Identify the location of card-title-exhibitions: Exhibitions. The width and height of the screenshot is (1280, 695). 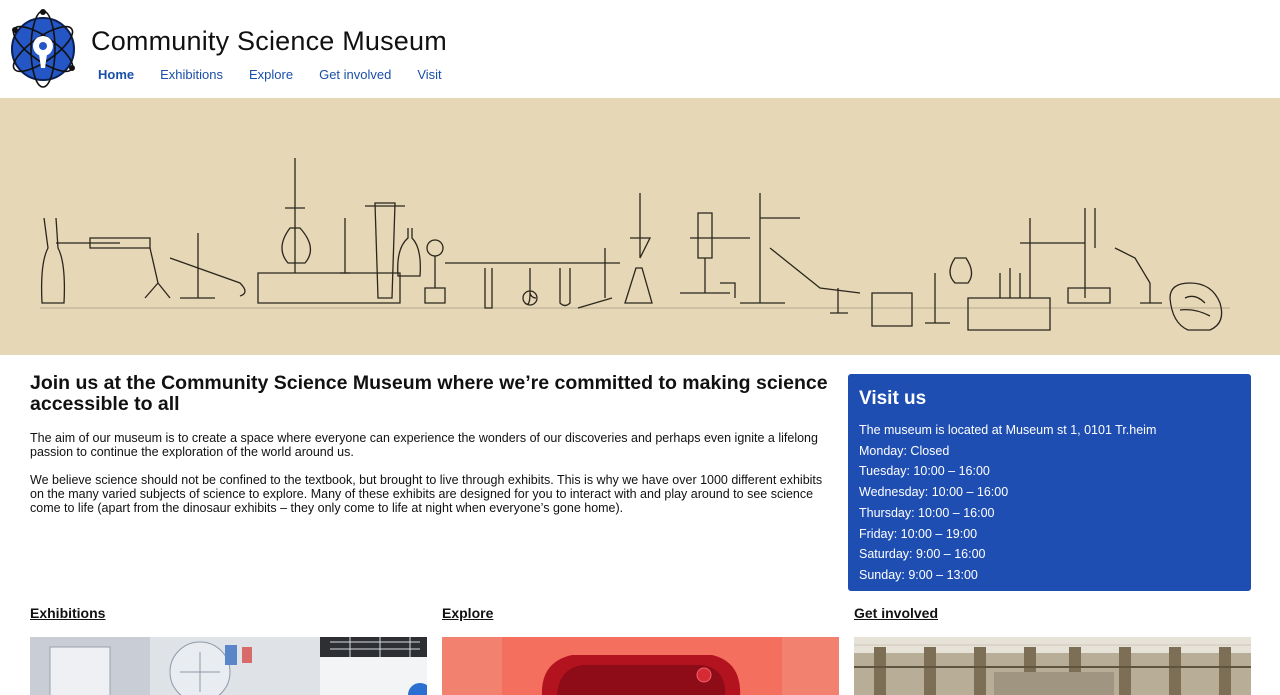
(67, 613).